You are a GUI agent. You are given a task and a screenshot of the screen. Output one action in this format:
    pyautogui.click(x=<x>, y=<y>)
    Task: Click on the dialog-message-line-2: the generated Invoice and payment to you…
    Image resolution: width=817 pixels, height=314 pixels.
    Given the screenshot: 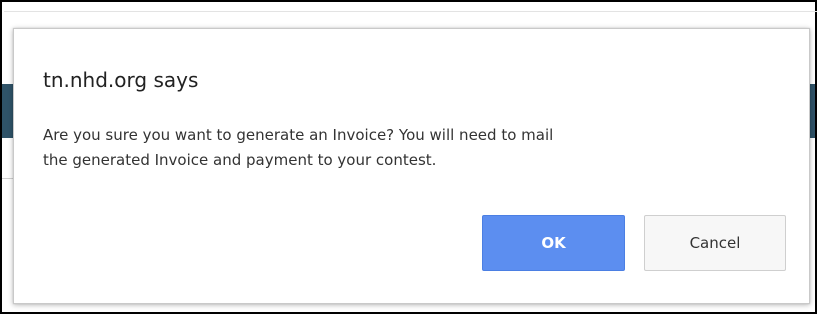 What is the action you would take?
    pyautogui.click(x=240, y=160)
    